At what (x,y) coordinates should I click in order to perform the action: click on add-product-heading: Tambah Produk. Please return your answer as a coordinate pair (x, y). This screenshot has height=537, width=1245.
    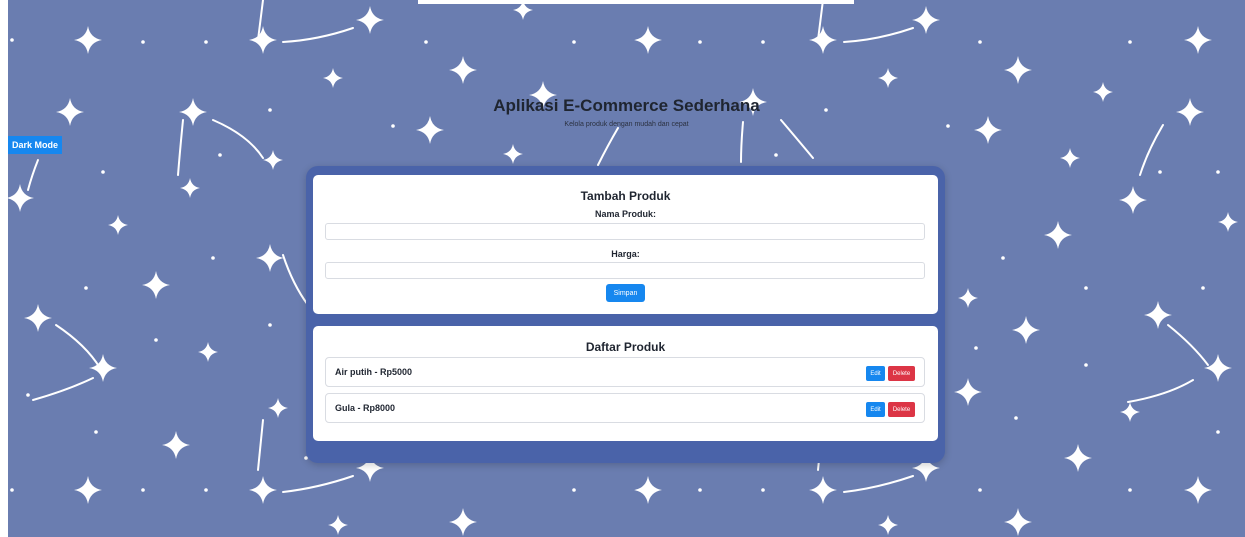
    Looking at the image, I should click on (625, 196).